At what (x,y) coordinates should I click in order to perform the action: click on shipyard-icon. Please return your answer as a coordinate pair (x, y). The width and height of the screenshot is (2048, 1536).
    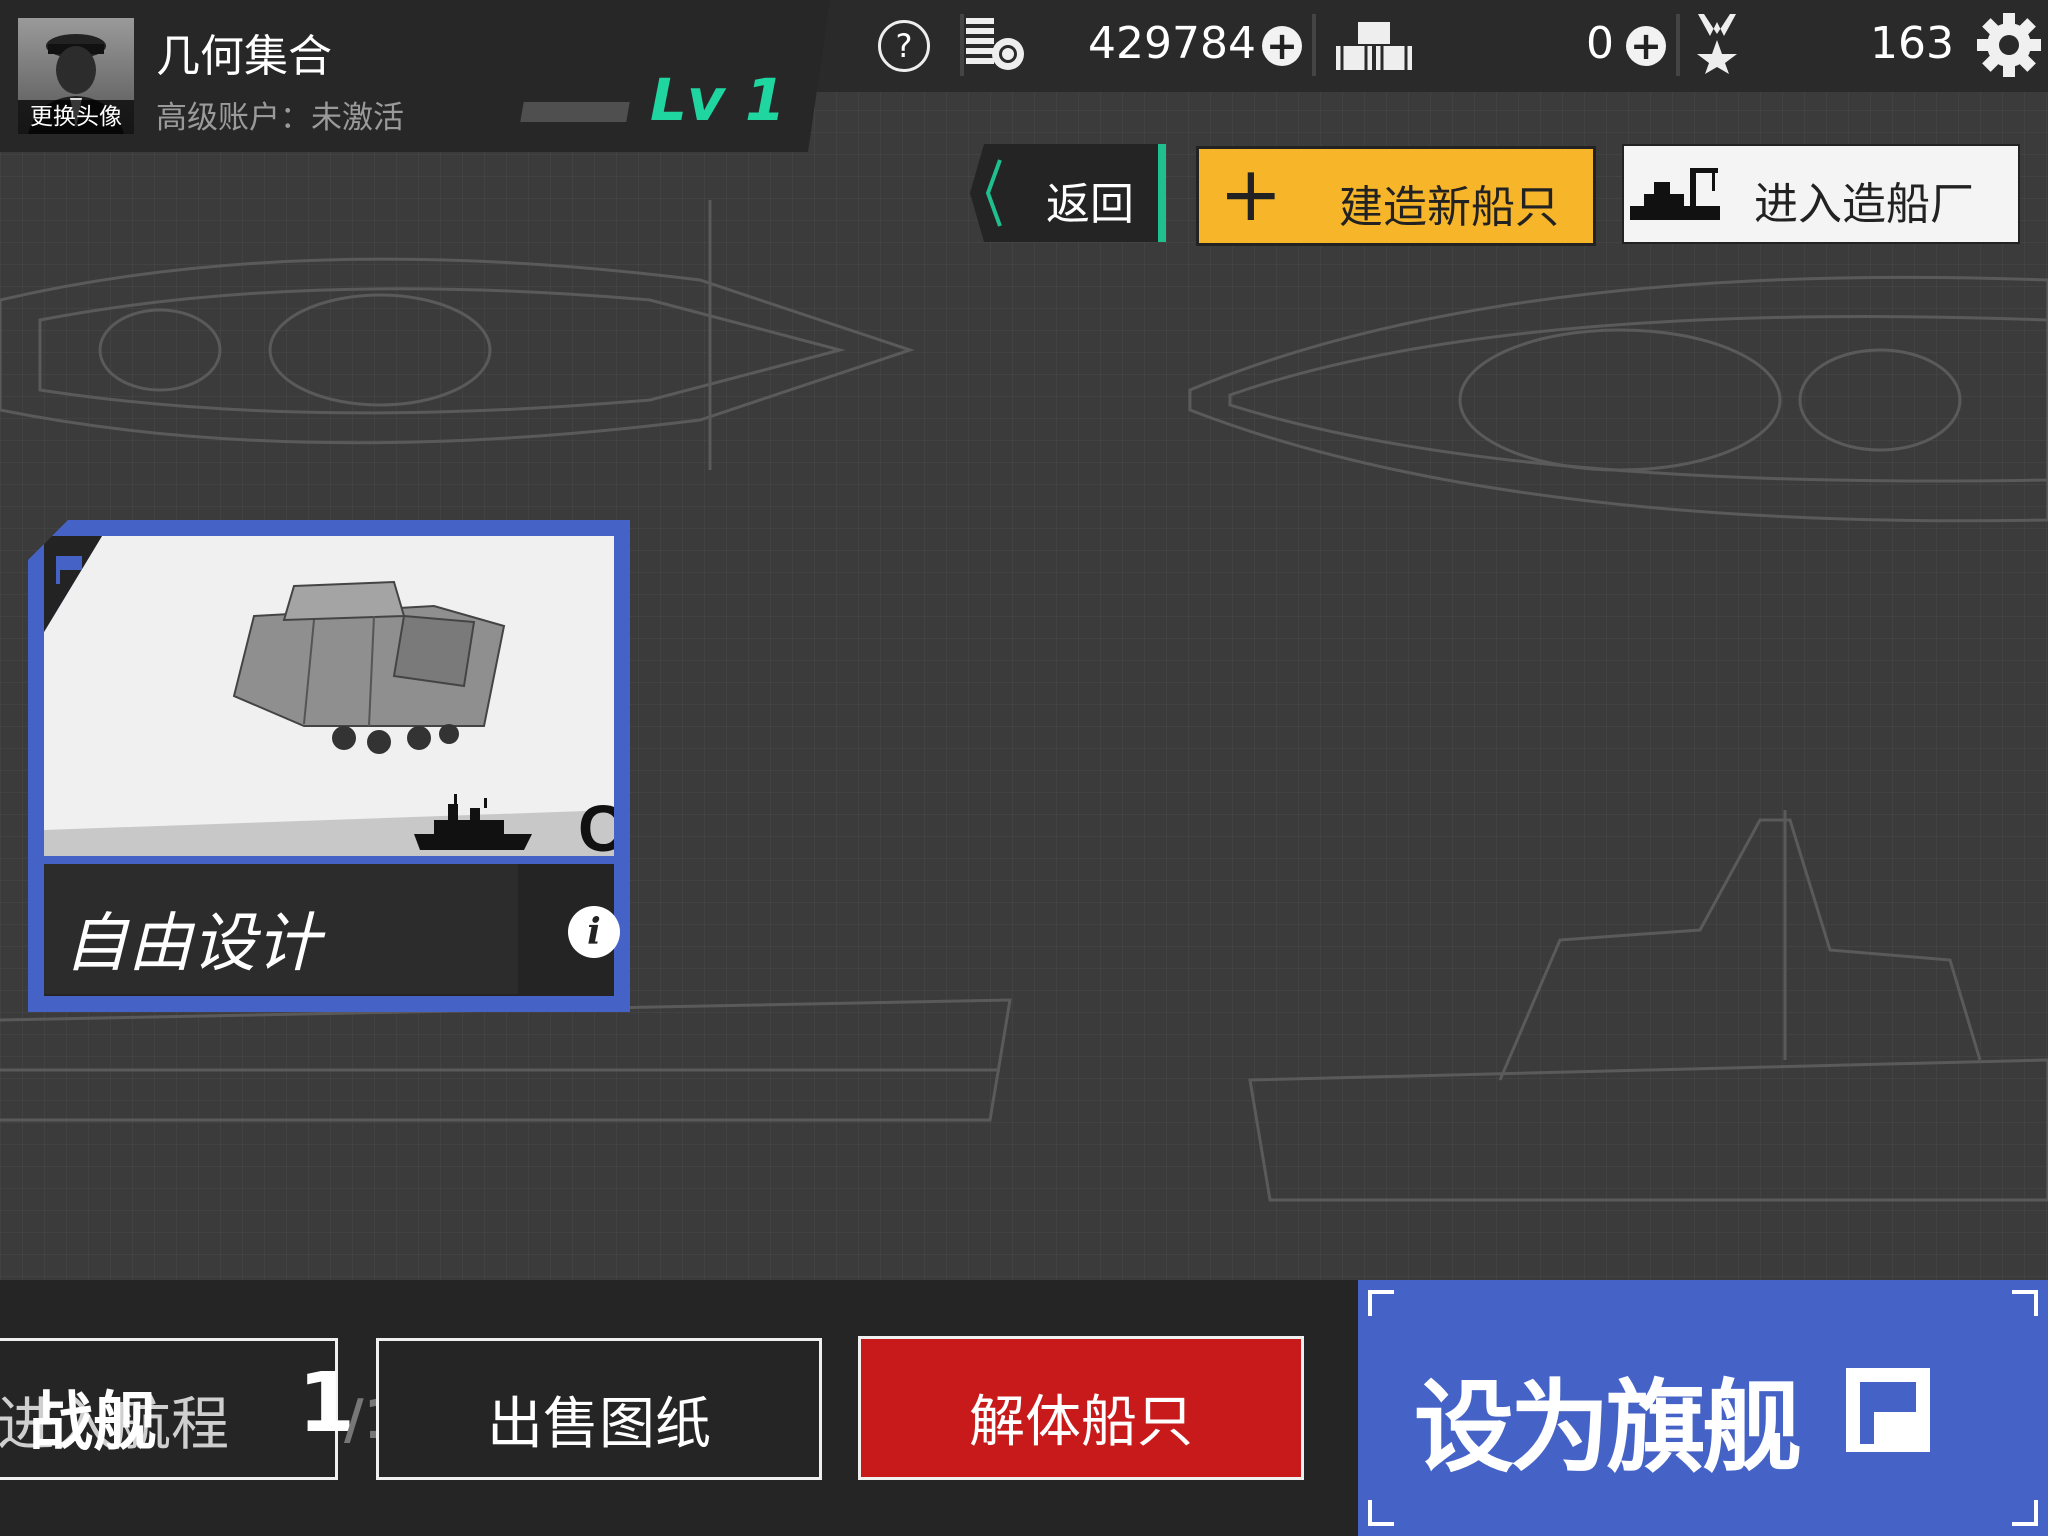
    Looking at the image, I should click on (1675, 194).